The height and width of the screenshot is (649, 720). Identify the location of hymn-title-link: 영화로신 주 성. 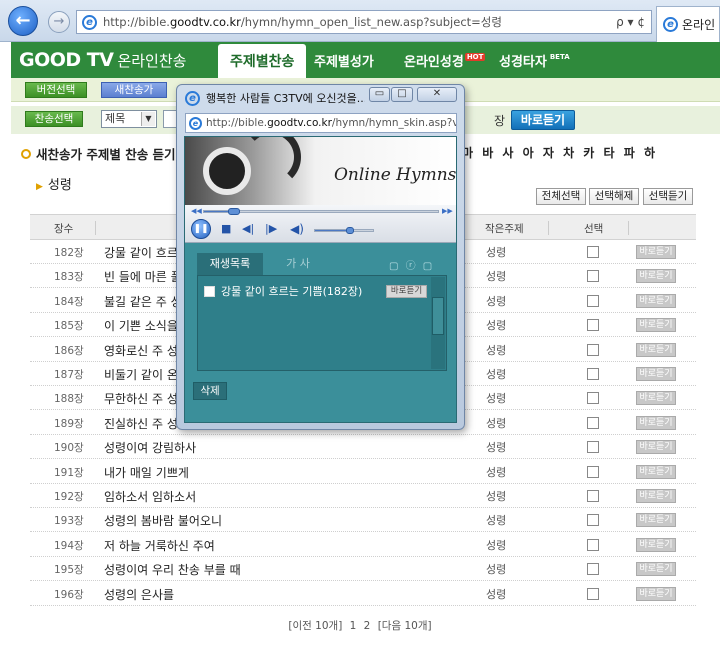
(141, 350).